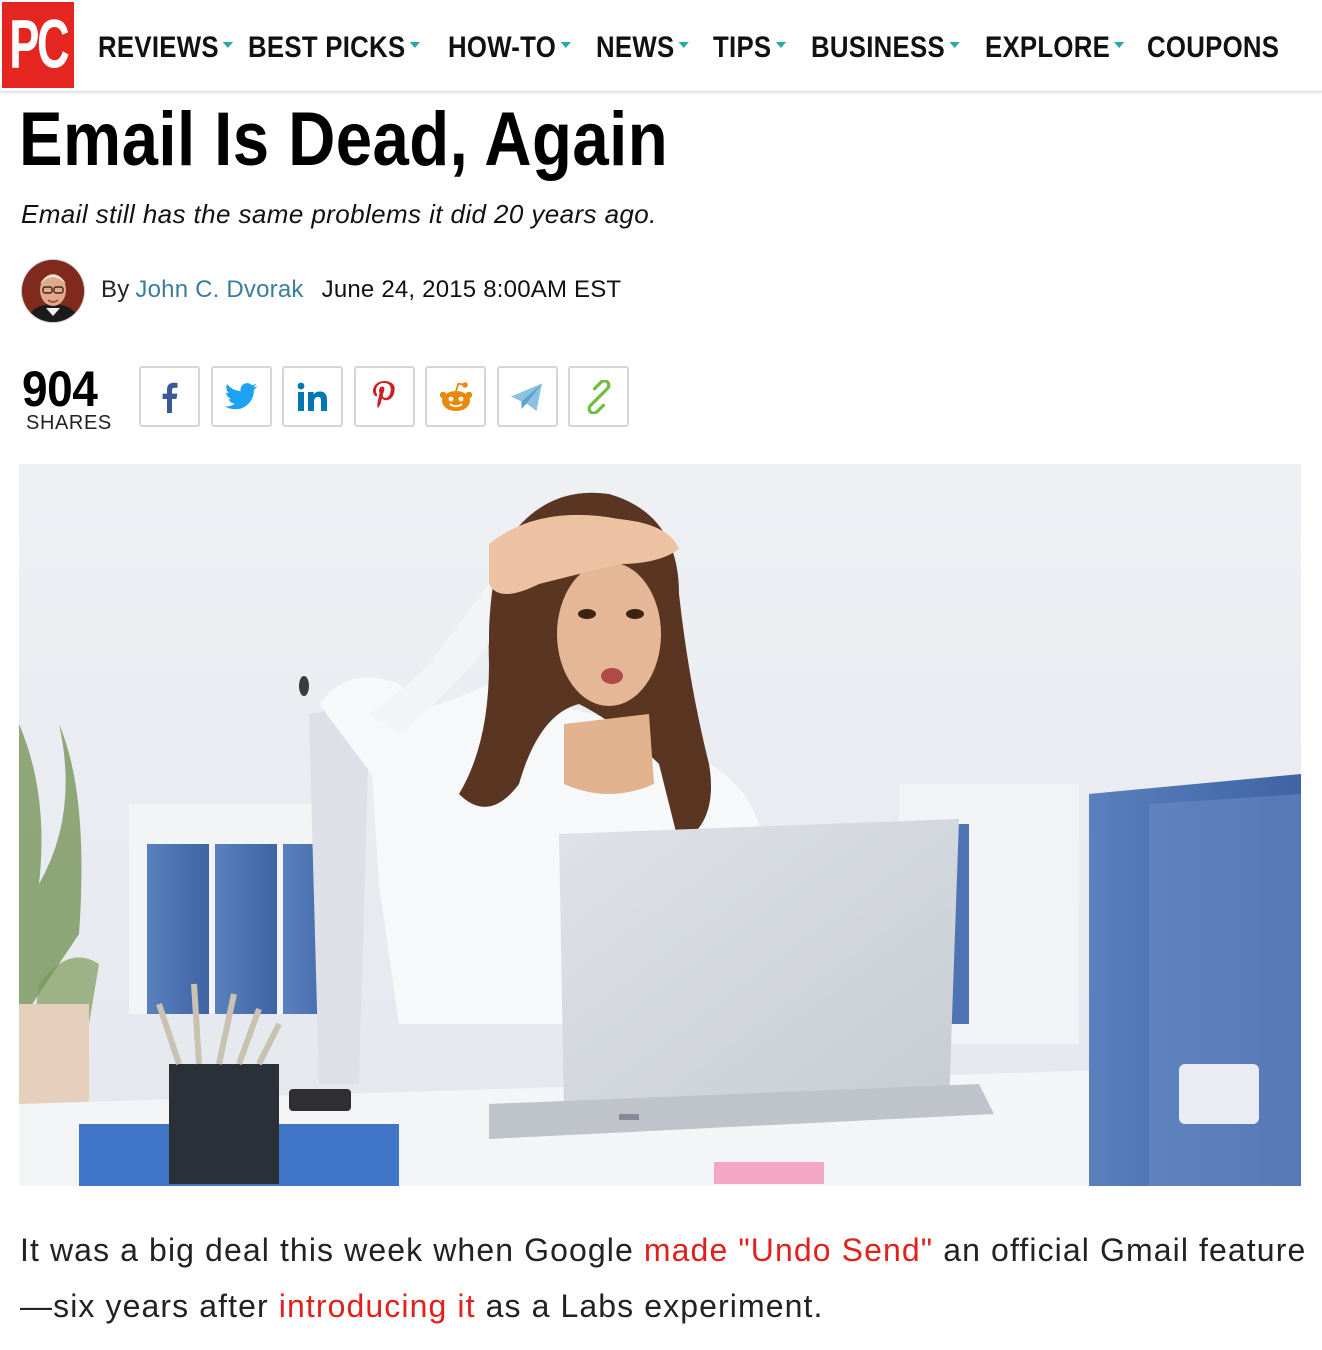 This screenshot has height=1350, width=1322. Describe the element at coordinates (742, 47) in the screenshot. I see `nav-item-label: TIPS` at that location.